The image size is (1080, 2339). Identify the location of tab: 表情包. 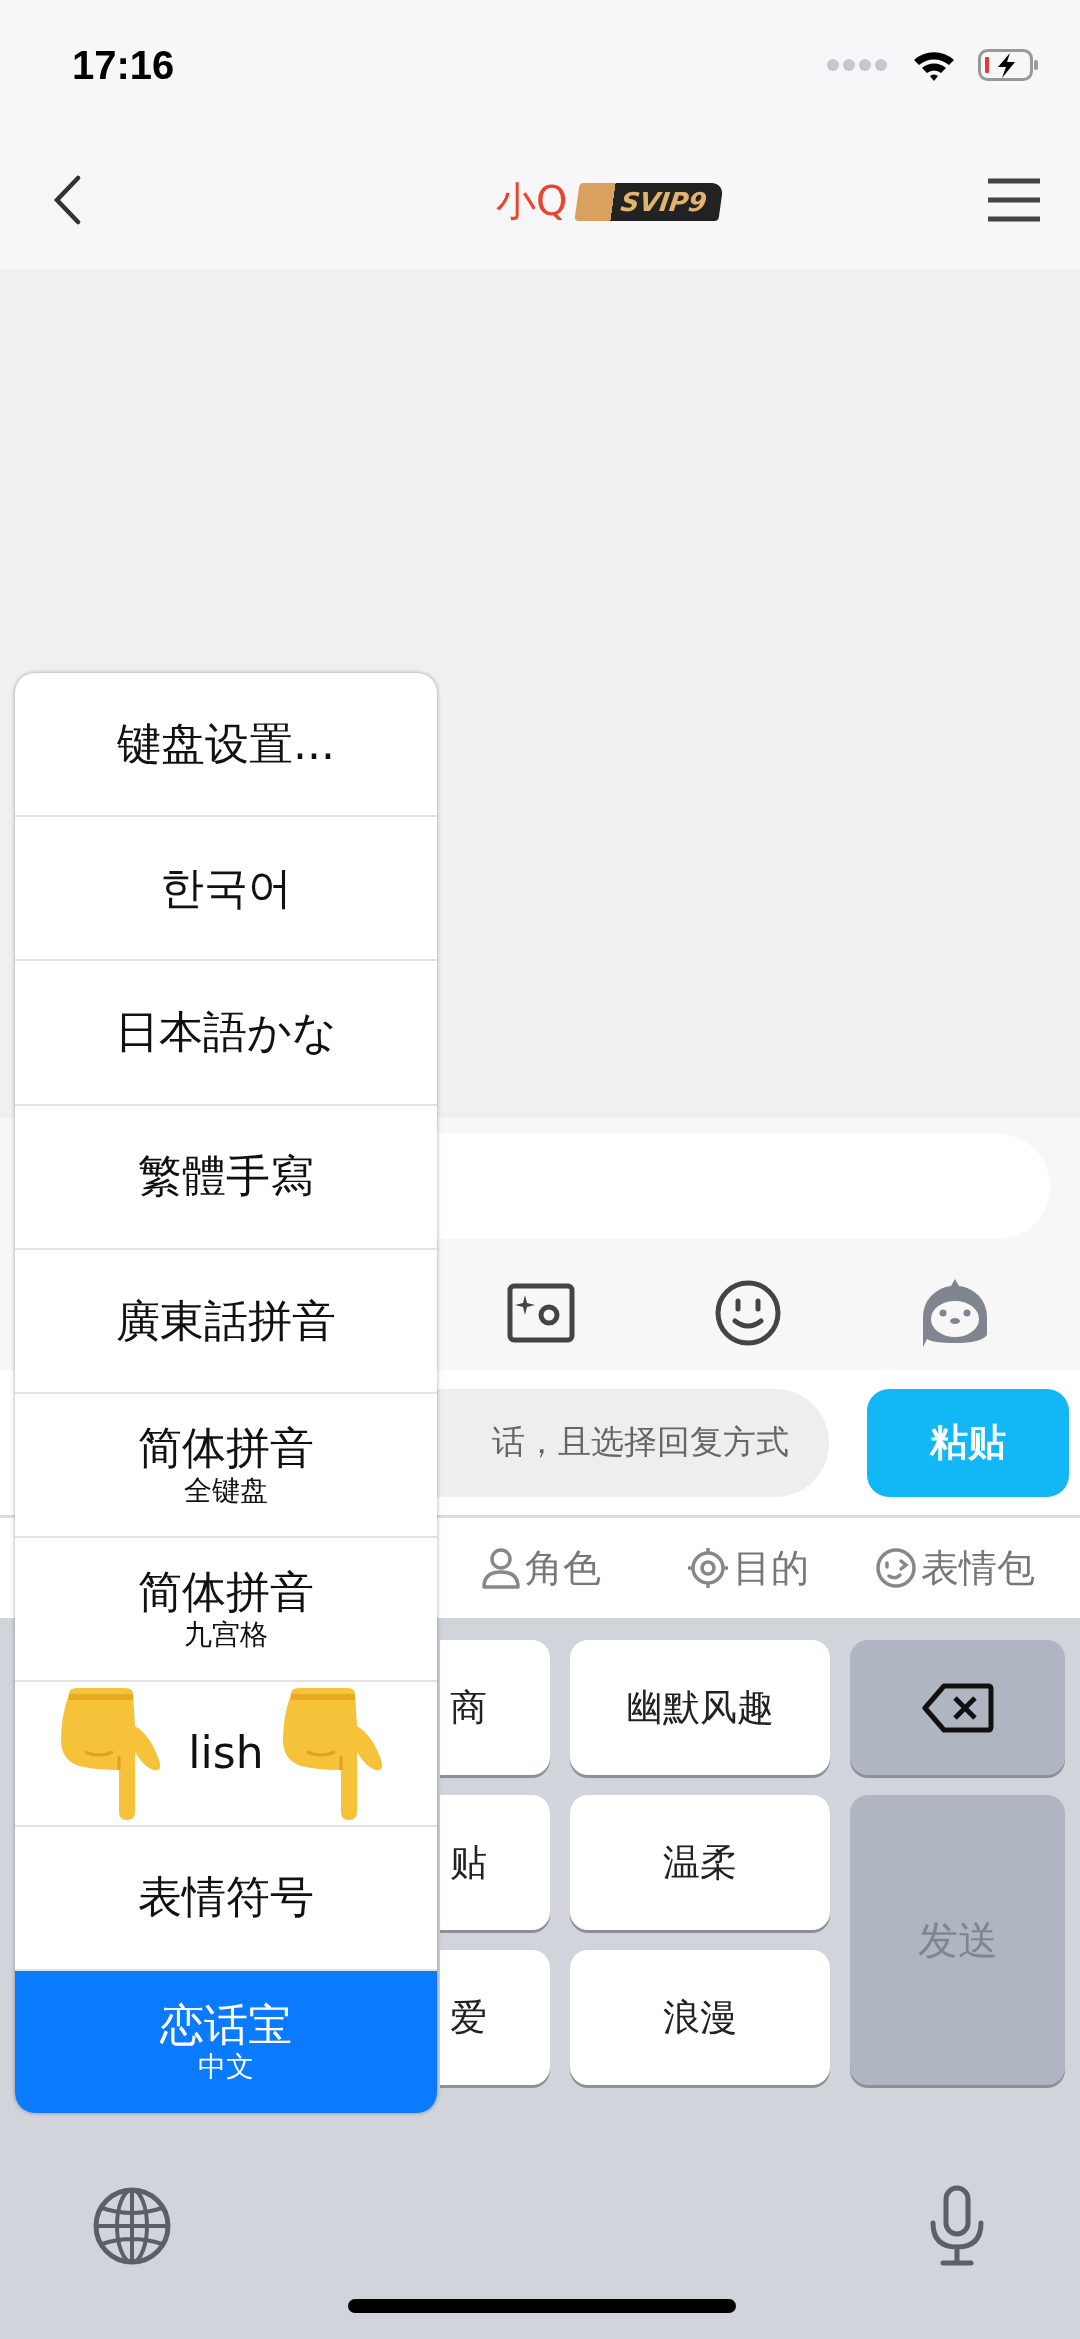
(954, 1568).